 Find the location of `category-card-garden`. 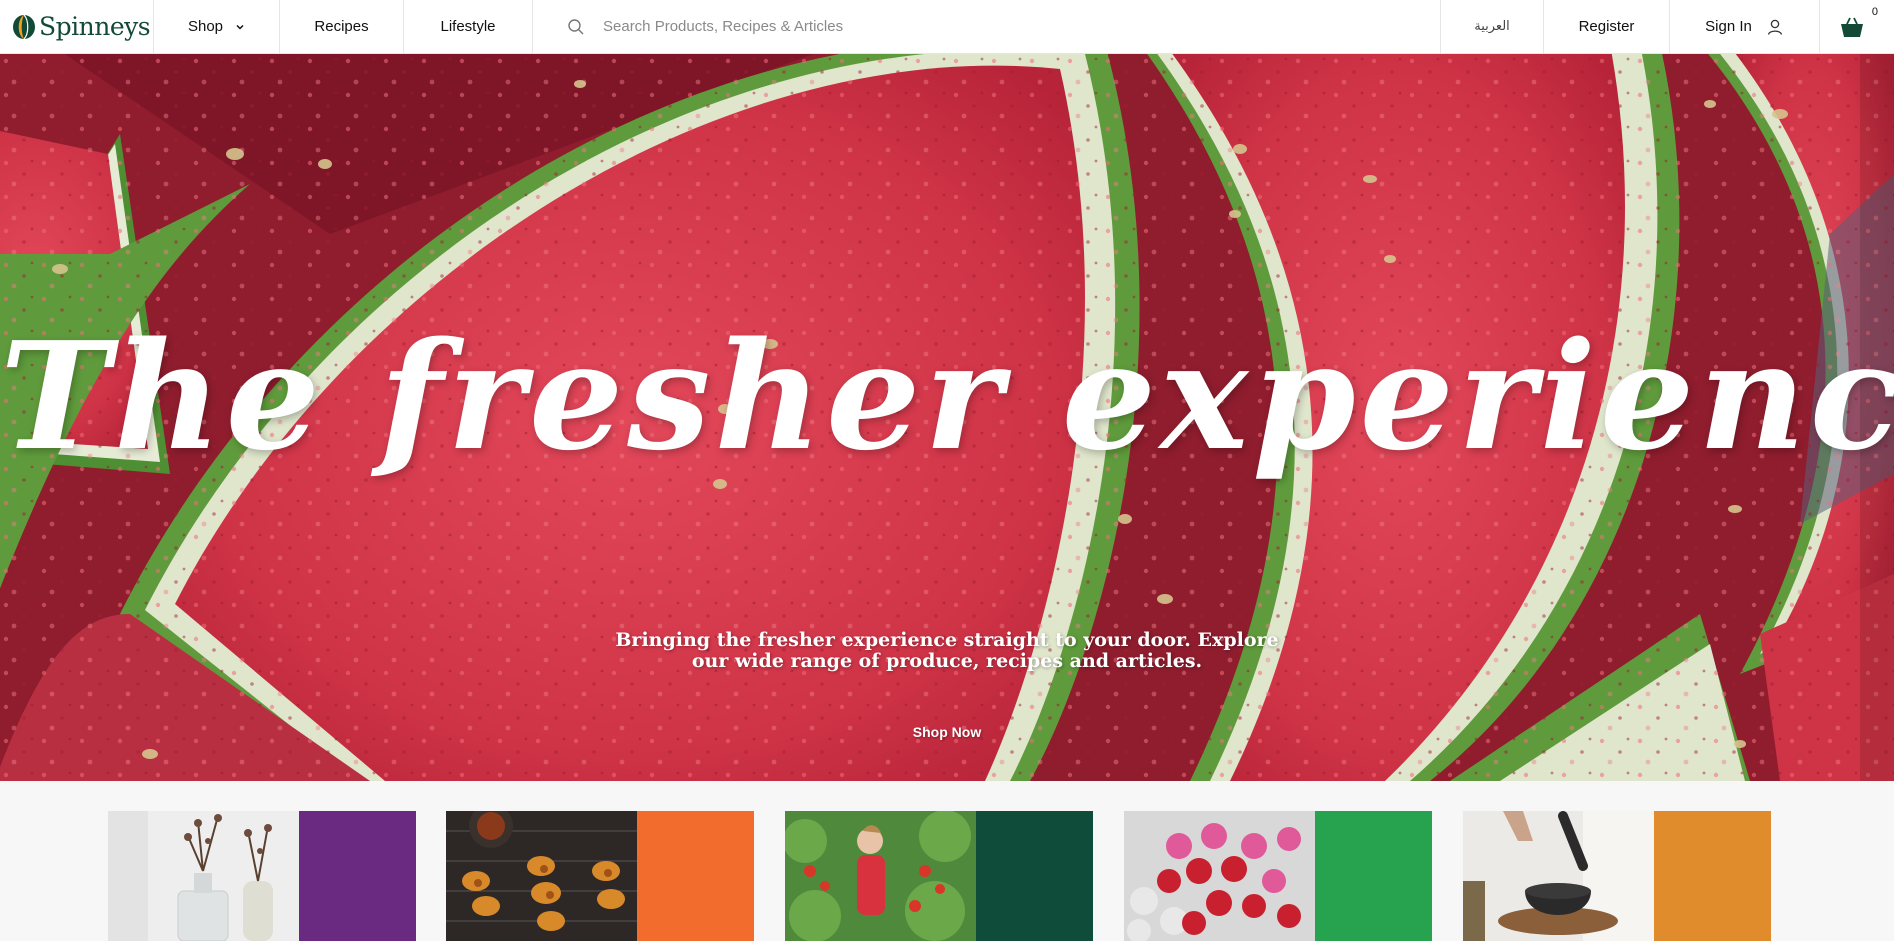

category-card-garden is located at coordinates (939, 876).